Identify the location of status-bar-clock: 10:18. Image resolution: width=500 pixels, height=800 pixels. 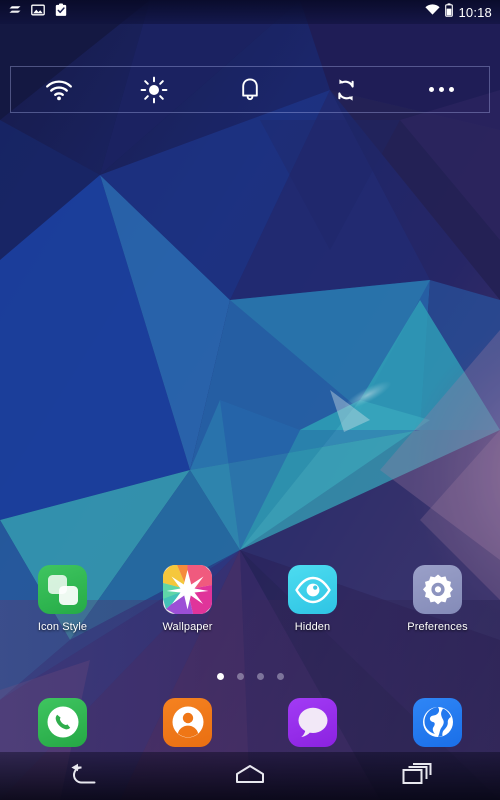
(475, 12).